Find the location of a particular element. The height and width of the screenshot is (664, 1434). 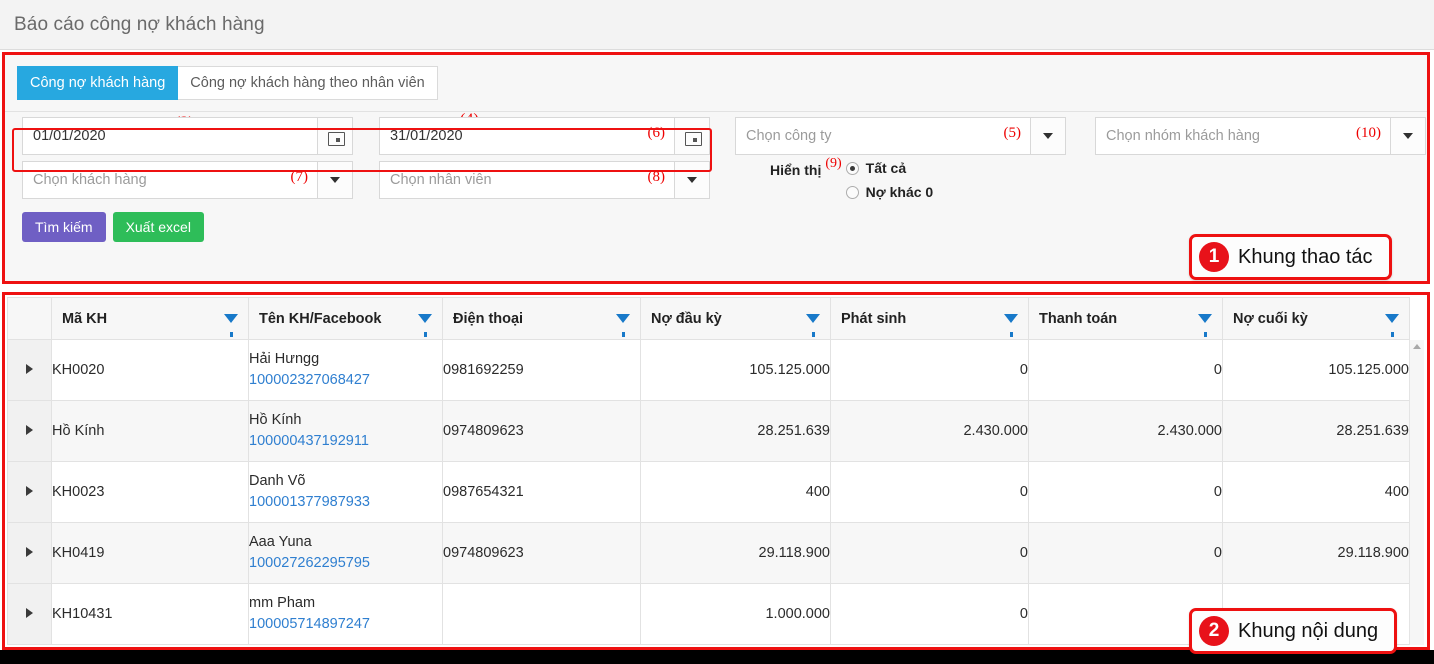

scroll-up-icon is located at coordinates (1417, 346).